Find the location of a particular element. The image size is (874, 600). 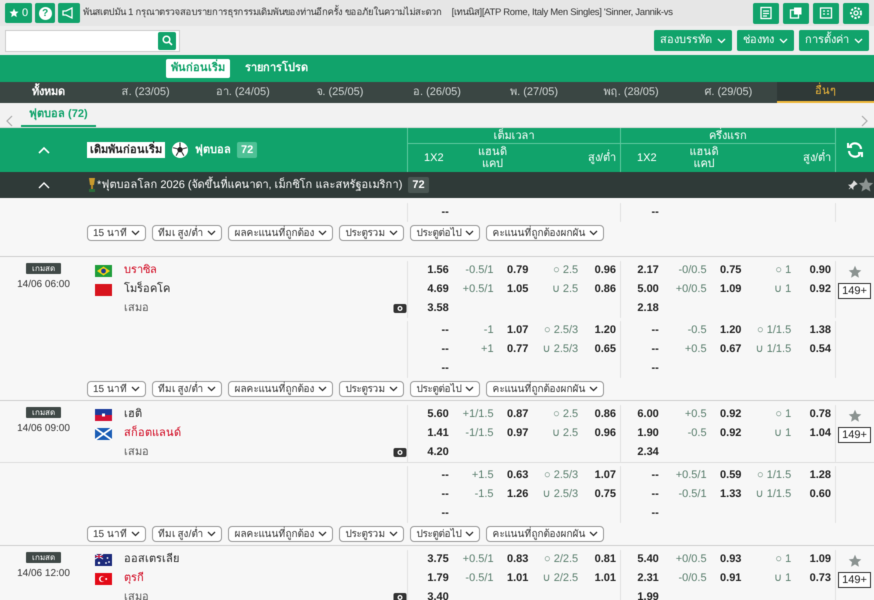

search-button is located at coordinates (167, 41).